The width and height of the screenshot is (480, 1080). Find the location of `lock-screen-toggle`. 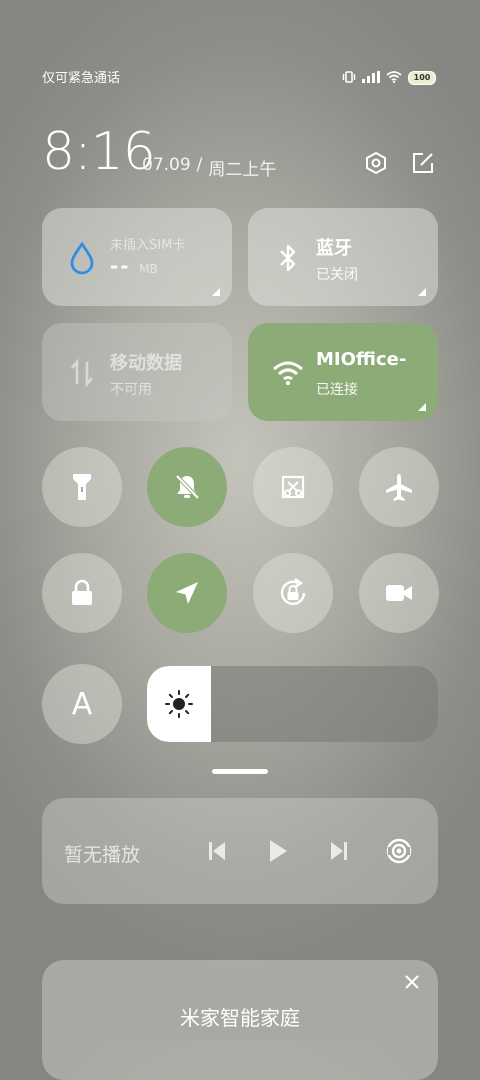

lock-screen-toggle is located at coordinates (82, 593).